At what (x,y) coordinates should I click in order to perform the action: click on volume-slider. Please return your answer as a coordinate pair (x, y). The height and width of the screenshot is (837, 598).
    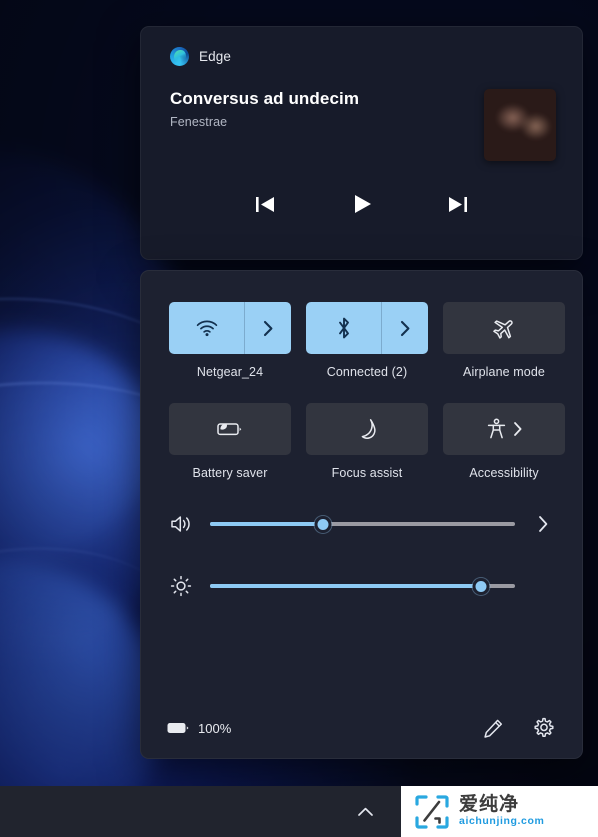
    Looking at the image, I should click on (362, 524).